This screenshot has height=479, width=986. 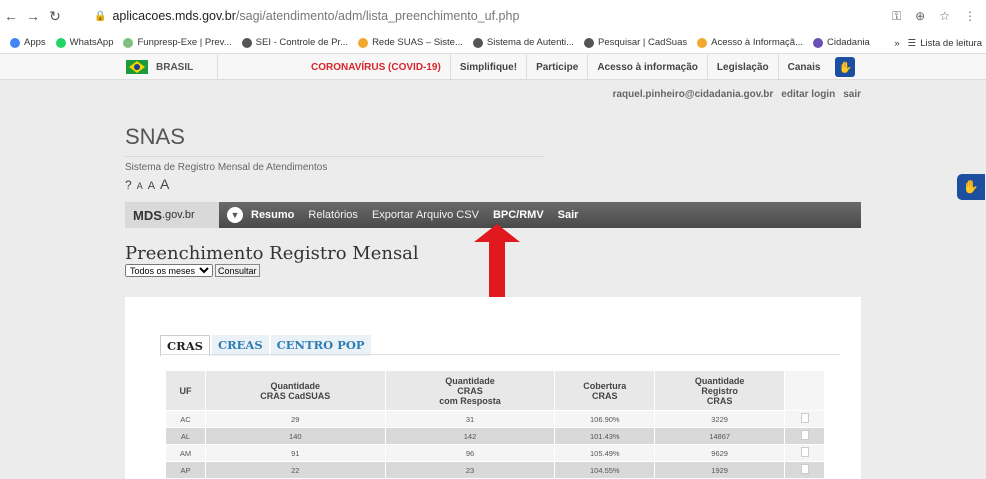 What do you see at coordinates (235, 215) in the screenshot?
I see `chevron-down-icon: ▼` at bounding box center [235, 215].